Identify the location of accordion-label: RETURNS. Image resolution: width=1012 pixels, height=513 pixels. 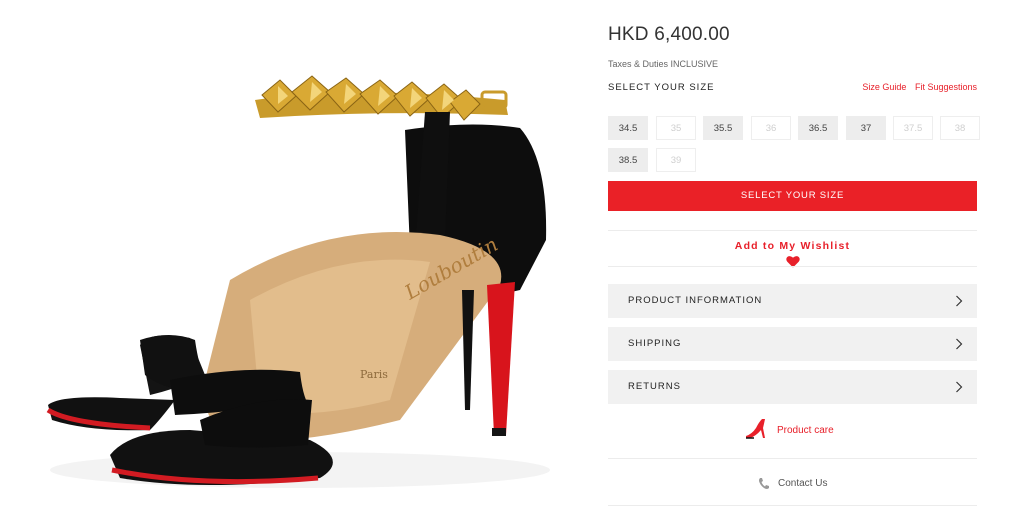
(654, 386).